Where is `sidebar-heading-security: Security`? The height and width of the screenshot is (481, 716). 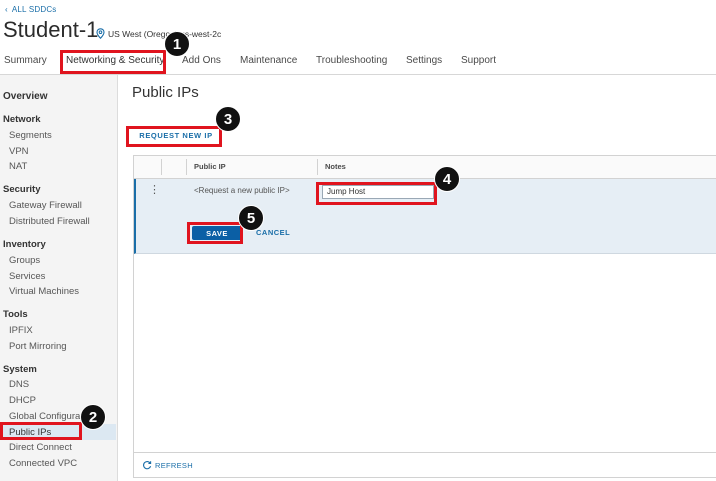 sidebar-heading-security: Security is located at coordinates (22, 189).